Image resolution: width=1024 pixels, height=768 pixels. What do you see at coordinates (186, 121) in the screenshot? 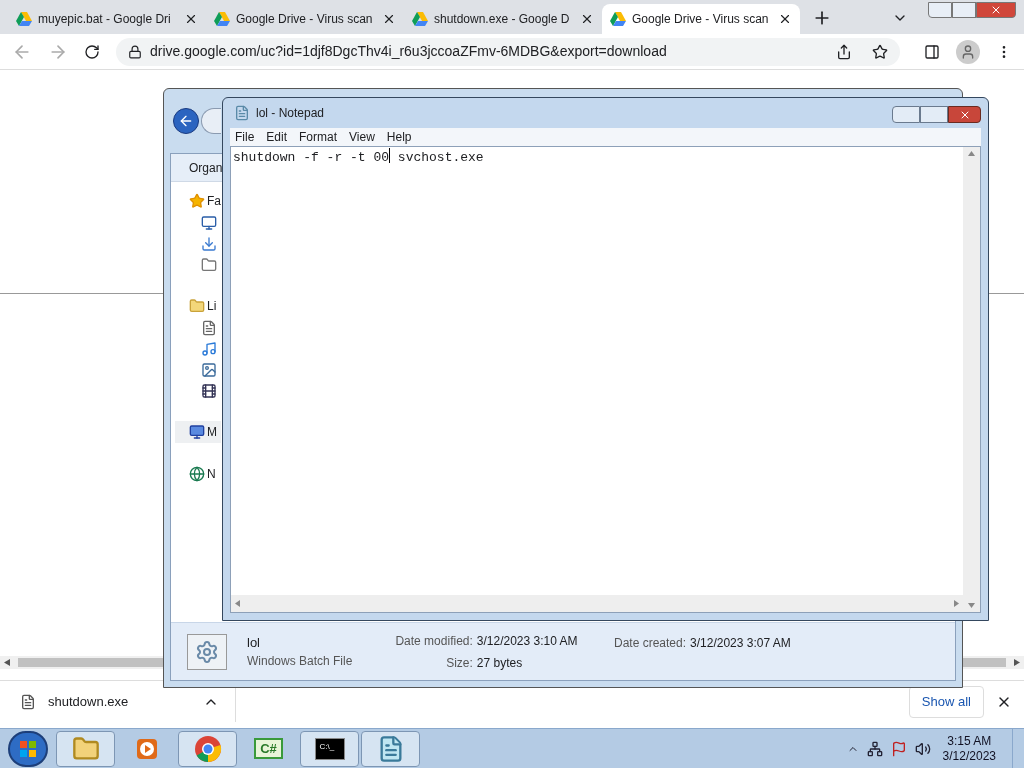
I see `back-button` at bounding box center [186, 121].